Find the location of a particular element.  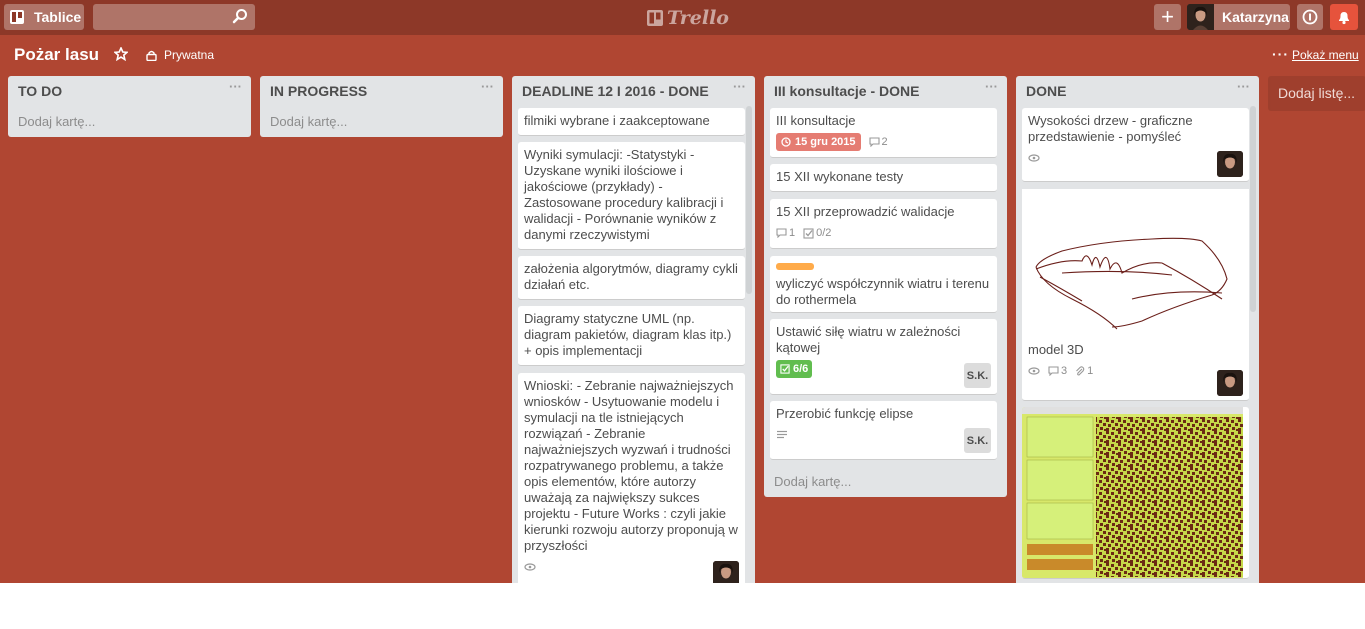

trello-logo: Trello is located at coordinates (688, 18).